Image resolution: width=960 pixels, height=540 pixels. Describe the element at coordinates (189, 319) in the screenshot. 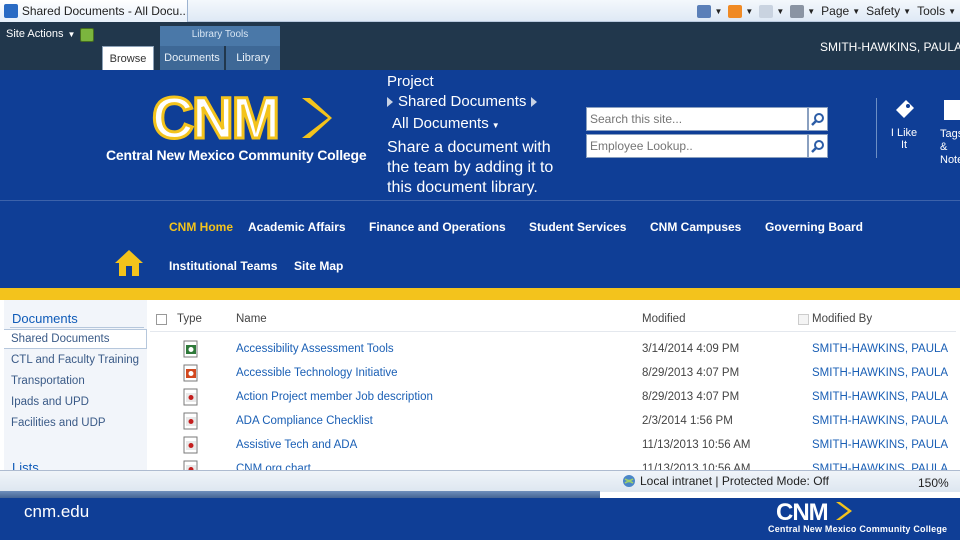

I see `column-header-type: Type` at that location.